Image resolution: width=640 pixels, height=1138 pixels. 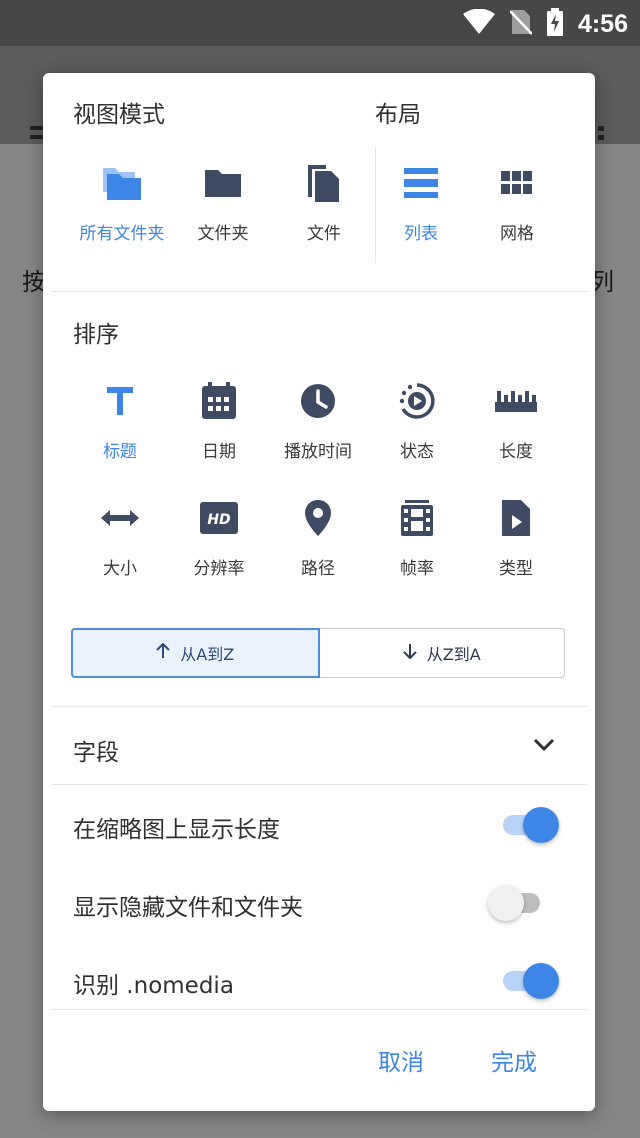 I want to click on fields-expand-row: 字段, so click(x=319, y=745).